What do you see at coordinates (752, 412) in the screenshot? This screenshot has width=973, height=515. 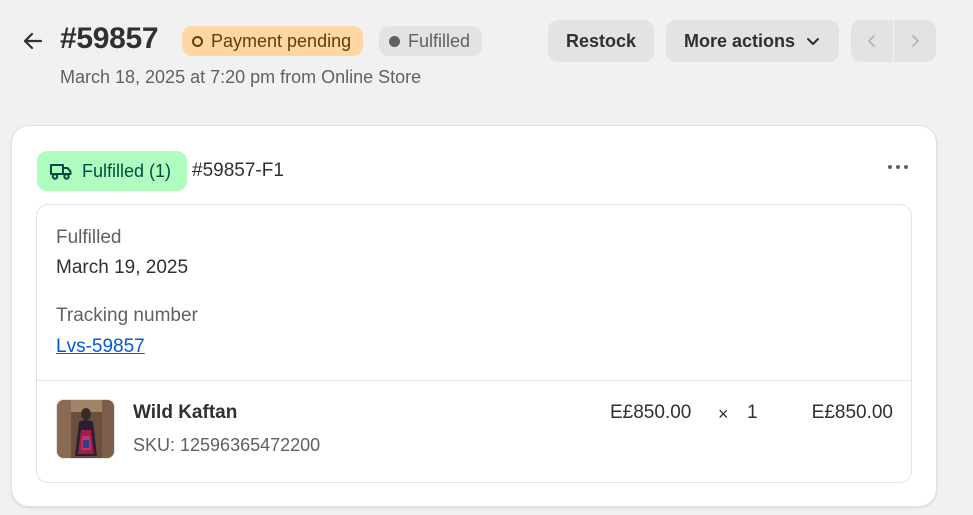 I see `quantity: 1` at bounding box center [752, 412].